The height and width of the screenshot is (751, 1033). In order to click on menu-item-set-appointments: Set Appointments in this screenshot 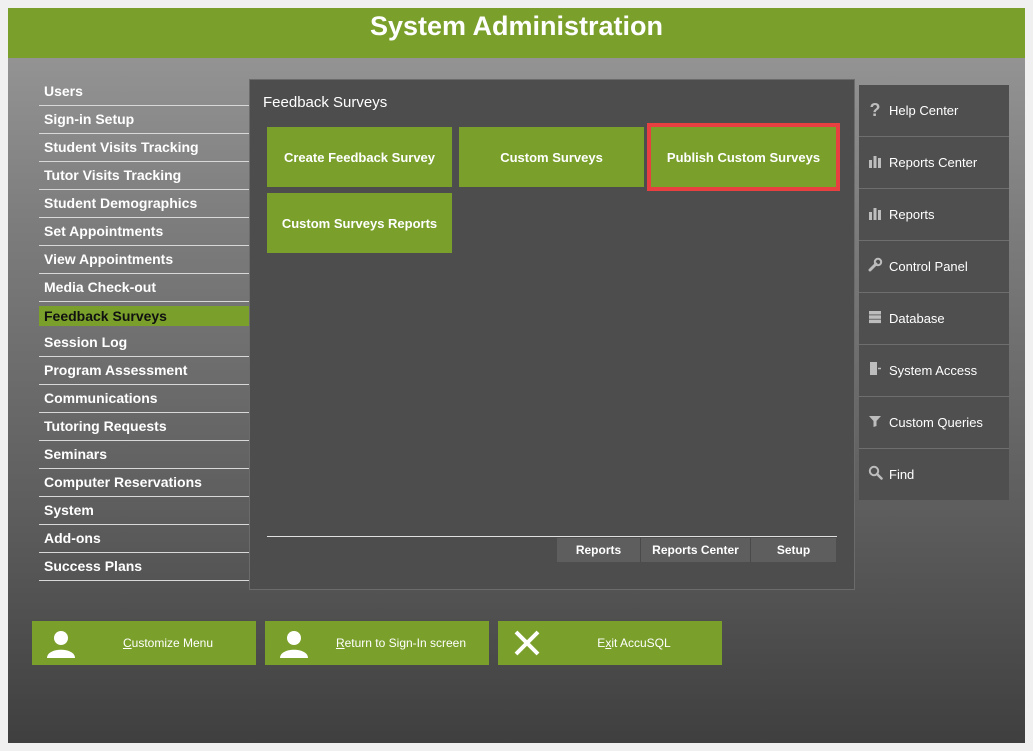, I will do `click(144, 232)`.